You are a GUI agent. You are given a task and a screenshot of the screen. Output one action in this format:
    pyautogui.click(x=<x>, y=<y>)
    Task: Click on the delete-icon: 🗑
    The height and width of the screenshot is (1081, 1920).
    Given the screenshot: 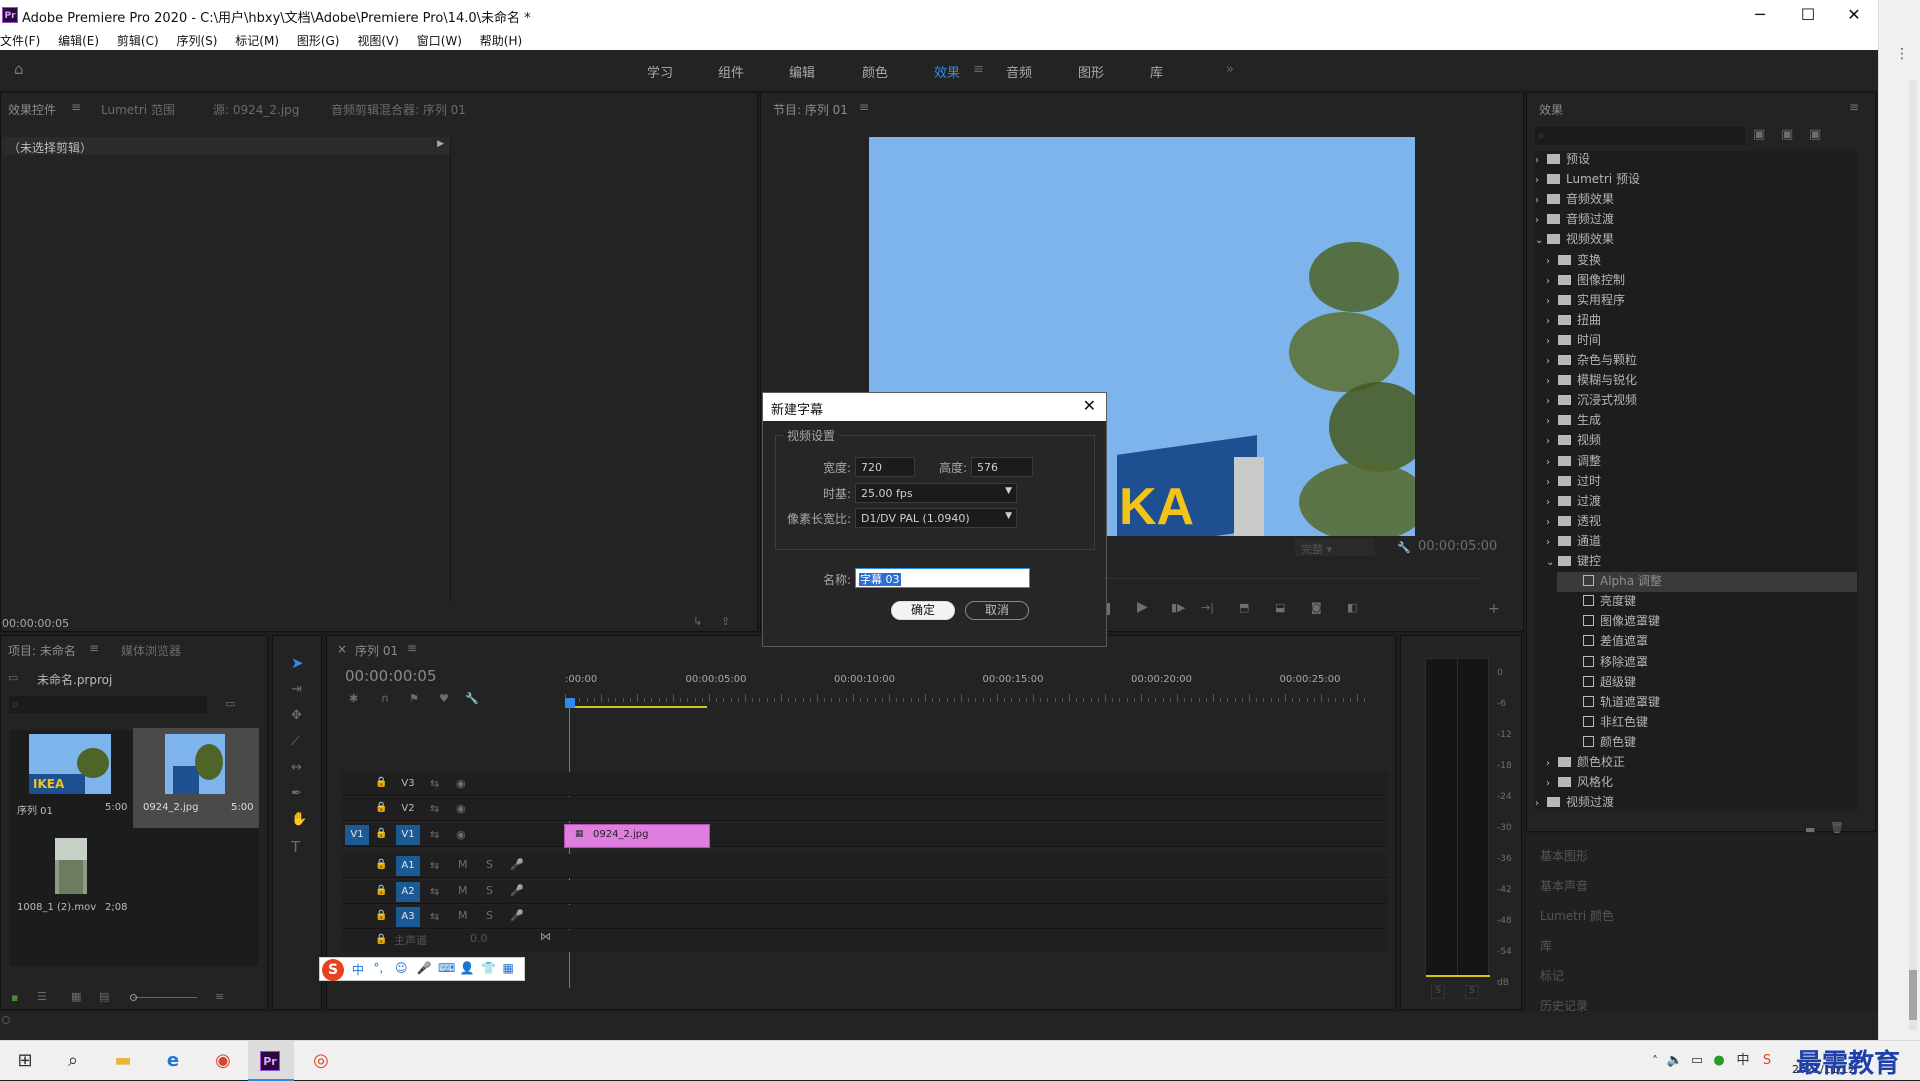 What is the action you would take?
    pyautogui.click(x=1837, y=827)
    